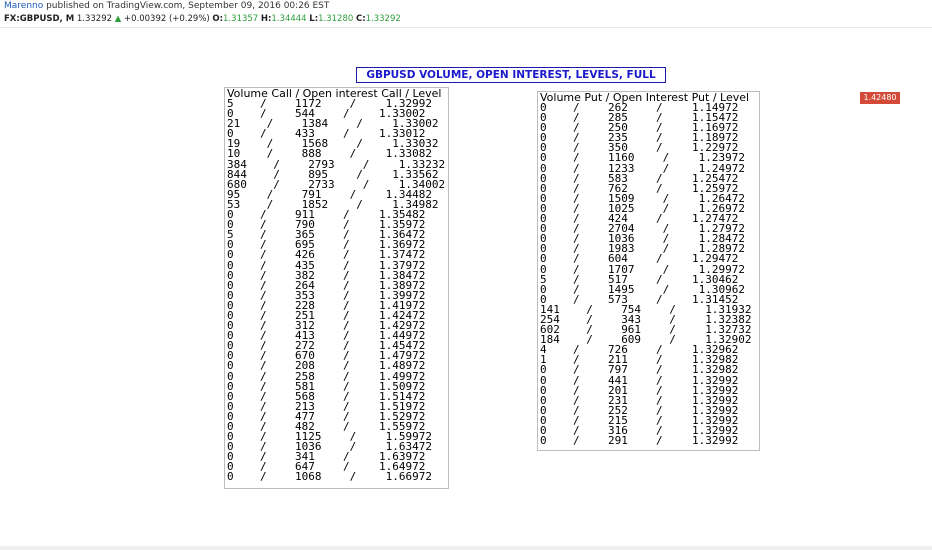  What do you see at coordinates (241, 19) in the screenshot?
I see `open-value: 1.31357` at bounding box center [241, 19].